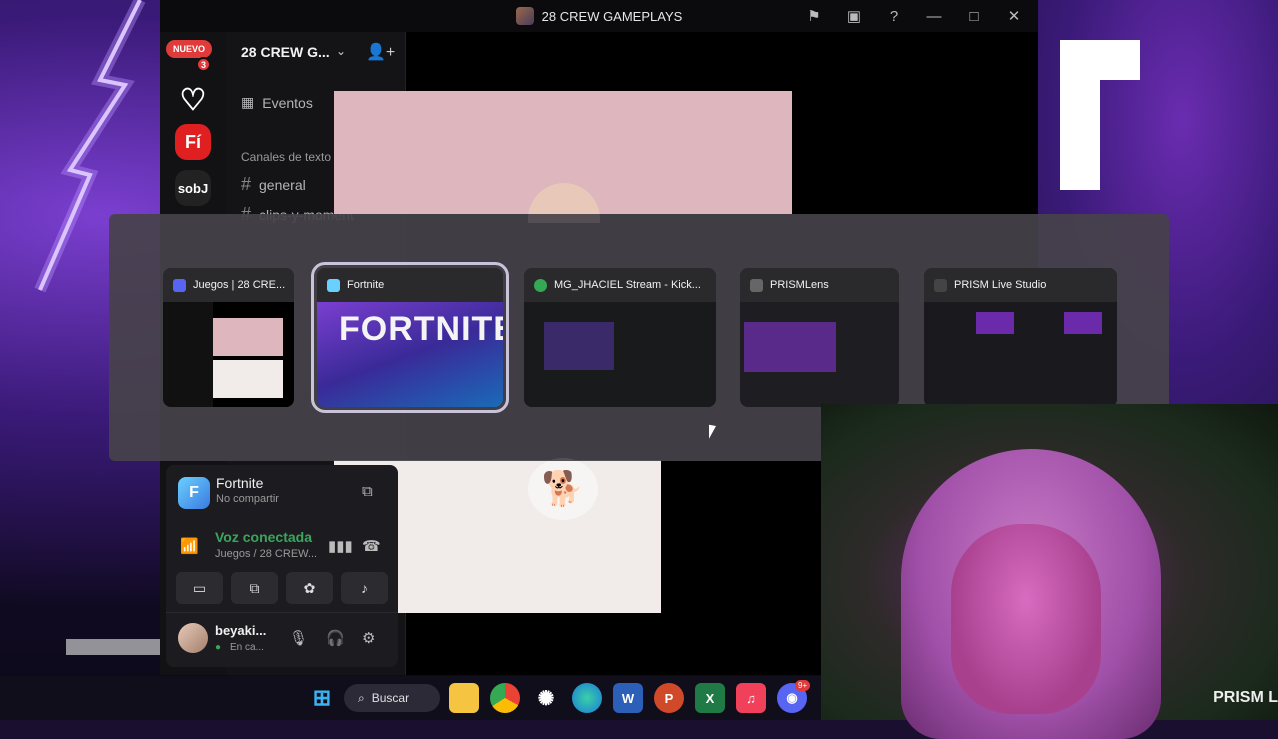 This screenshot has width=1278, height=739. Describe the element at coordinates (189, 49) in the screenshot. I see `new-badge: NUEVO` at that location.